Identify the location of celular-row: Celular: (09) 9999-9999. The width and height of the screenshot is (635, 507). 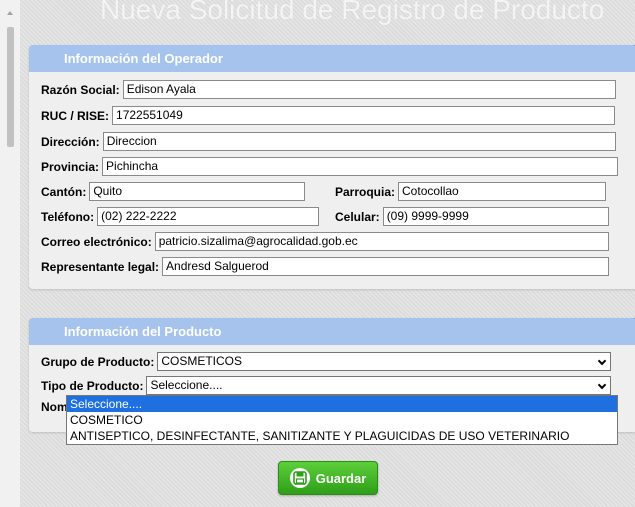
(472, 216).